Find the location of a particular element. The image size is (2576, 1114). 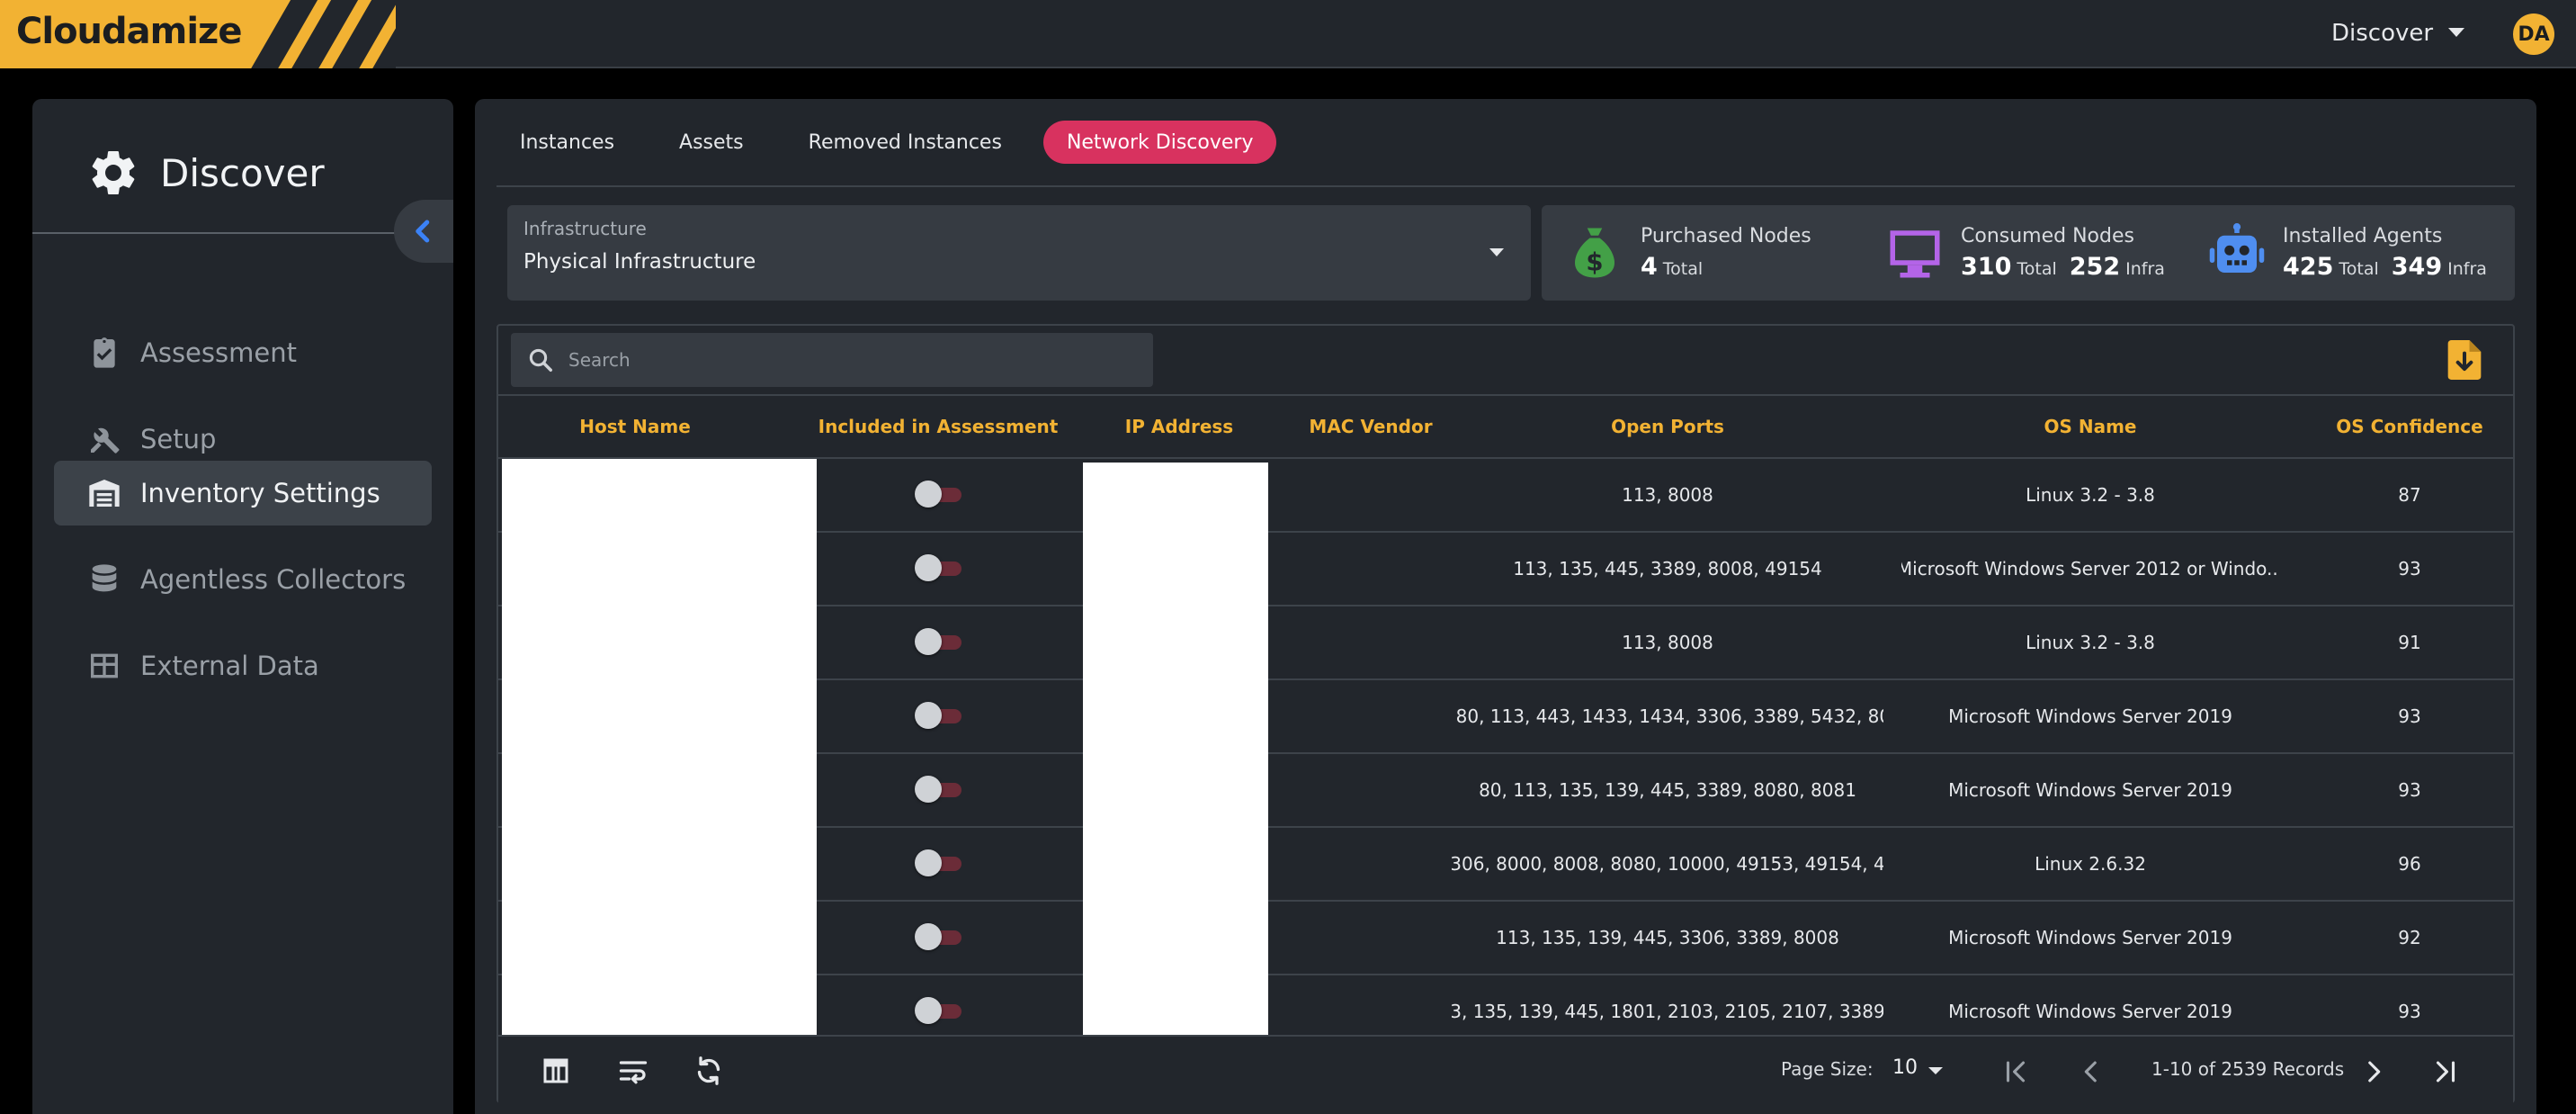

infrastructure-value: Physical Infrastructure is located at coordinates (639, 262).